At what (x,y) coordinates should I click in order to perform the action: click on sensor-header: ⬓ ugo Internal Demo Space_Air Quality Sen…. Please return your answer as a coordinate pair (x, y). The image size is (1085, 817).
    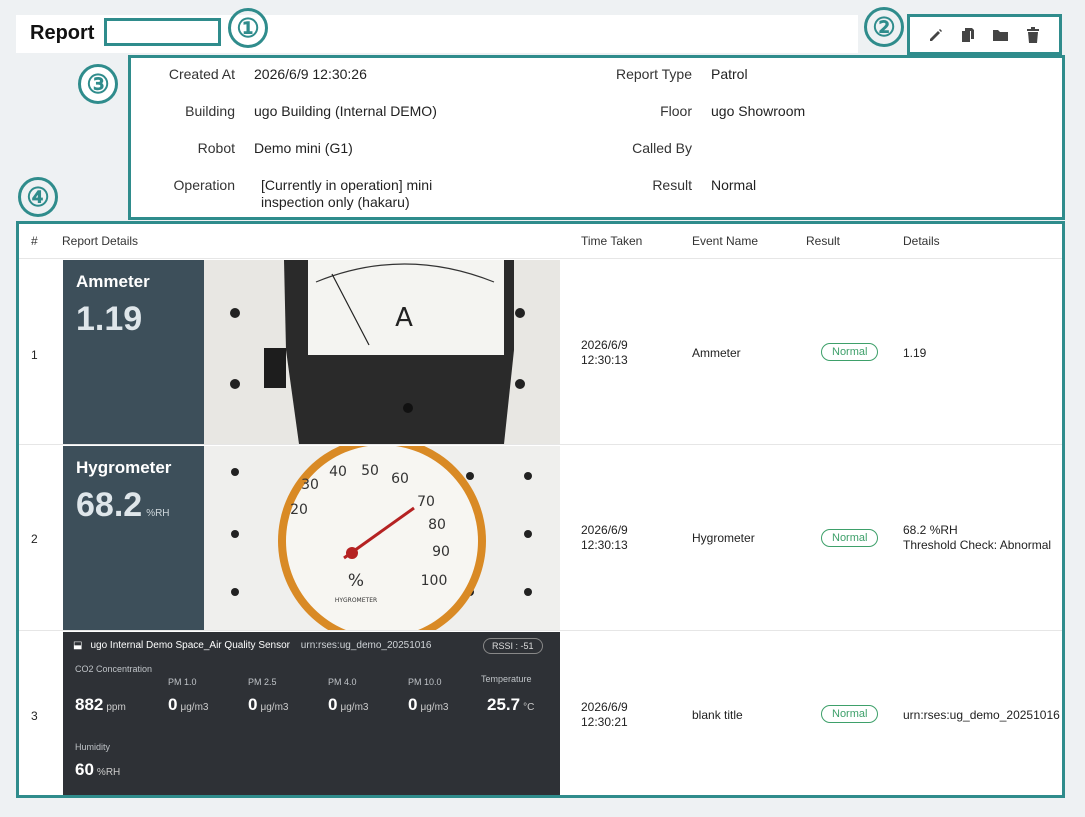
    Looking at the image, I should click on (252, 645).